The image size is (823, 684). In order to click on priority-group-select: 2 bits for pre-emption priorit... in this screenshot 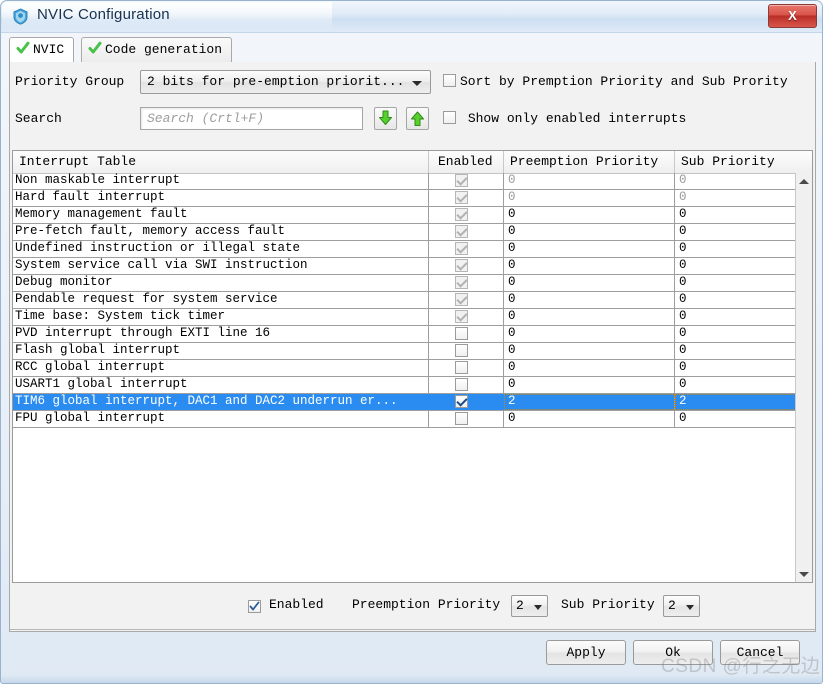, I will do `click(285, 82)`.